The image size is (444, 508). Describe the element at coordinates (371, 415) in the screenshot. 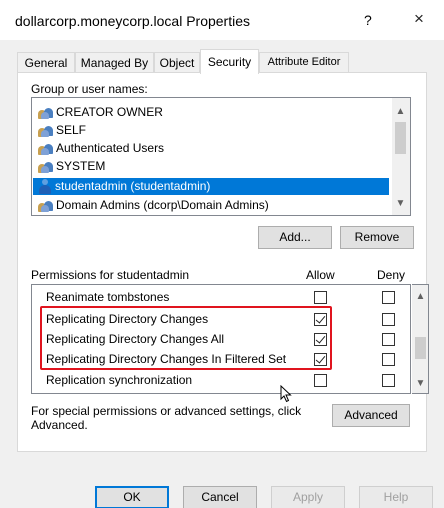

I see `advanced-button: Advanced` at that location.